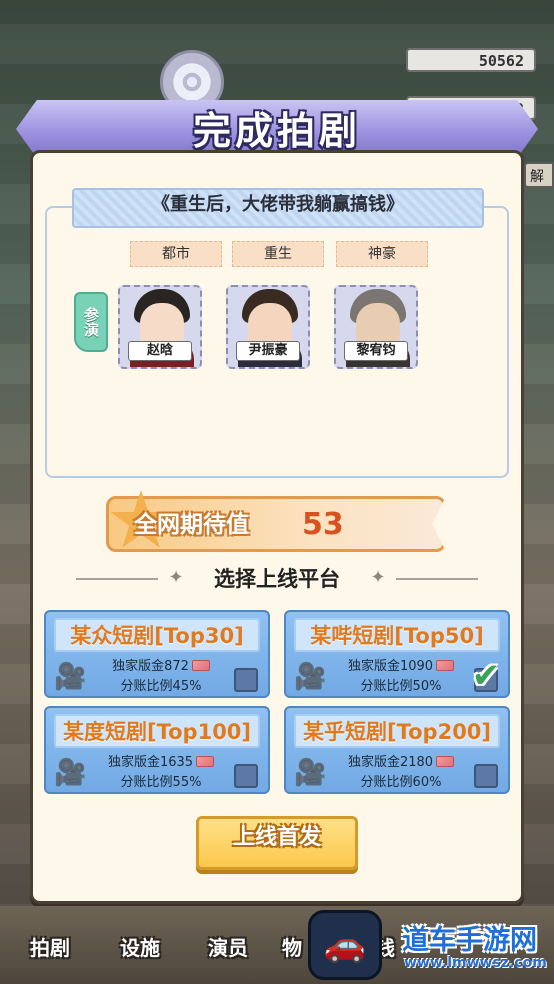  Describe the element at coordinates (268, 327) in the screenshot. I see `actor-card: 尹振豪` at that location.